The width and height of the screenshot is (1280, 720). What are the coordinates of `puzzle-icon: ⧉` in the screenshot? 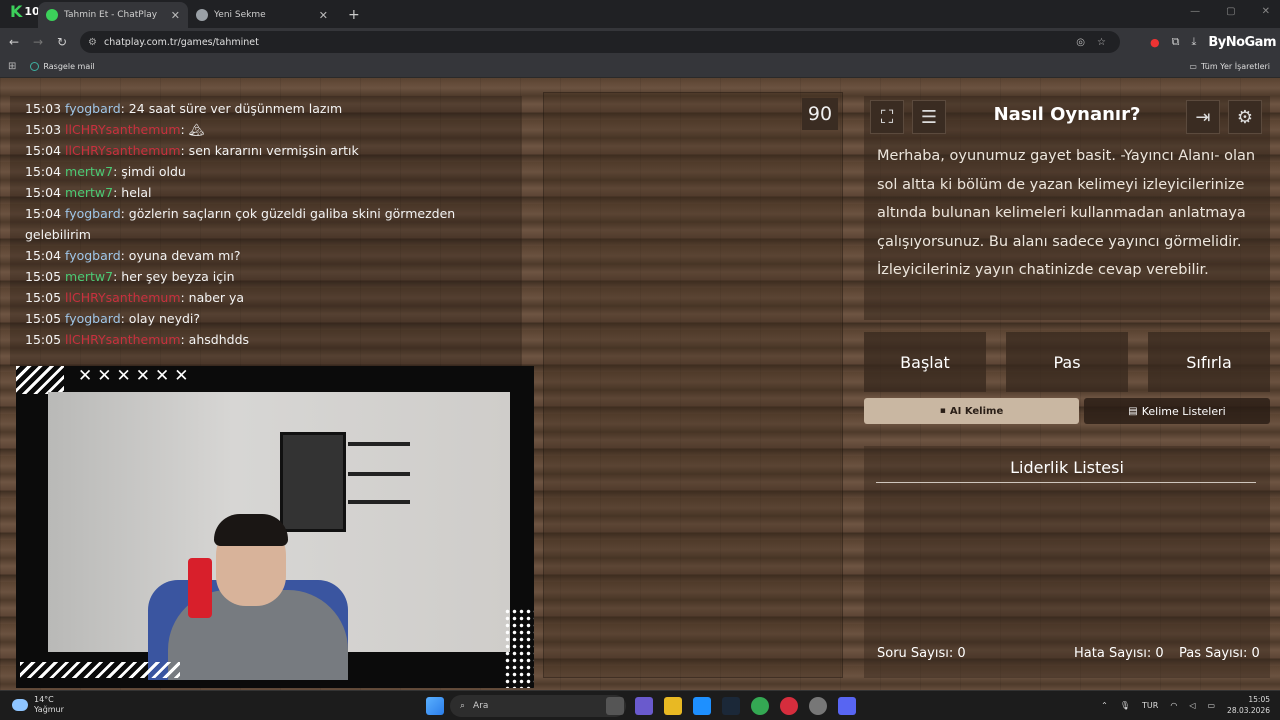 It's located at (1176, 42).